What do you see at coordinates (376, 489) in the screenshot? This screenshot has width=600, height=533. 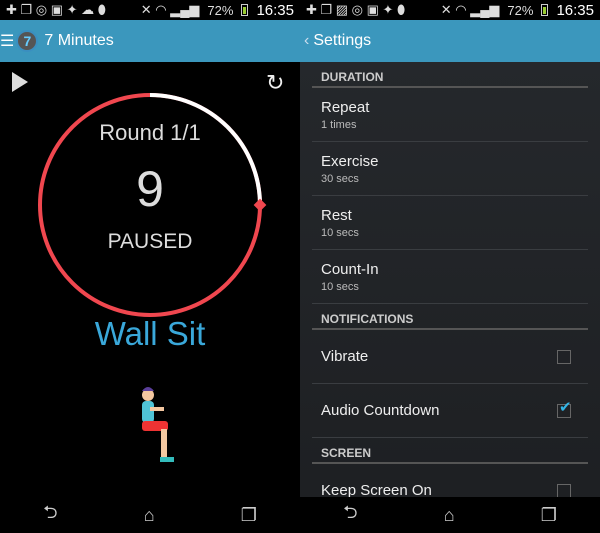 I see `setting-title: Keep Screen On` at bounding box center [376, 489].